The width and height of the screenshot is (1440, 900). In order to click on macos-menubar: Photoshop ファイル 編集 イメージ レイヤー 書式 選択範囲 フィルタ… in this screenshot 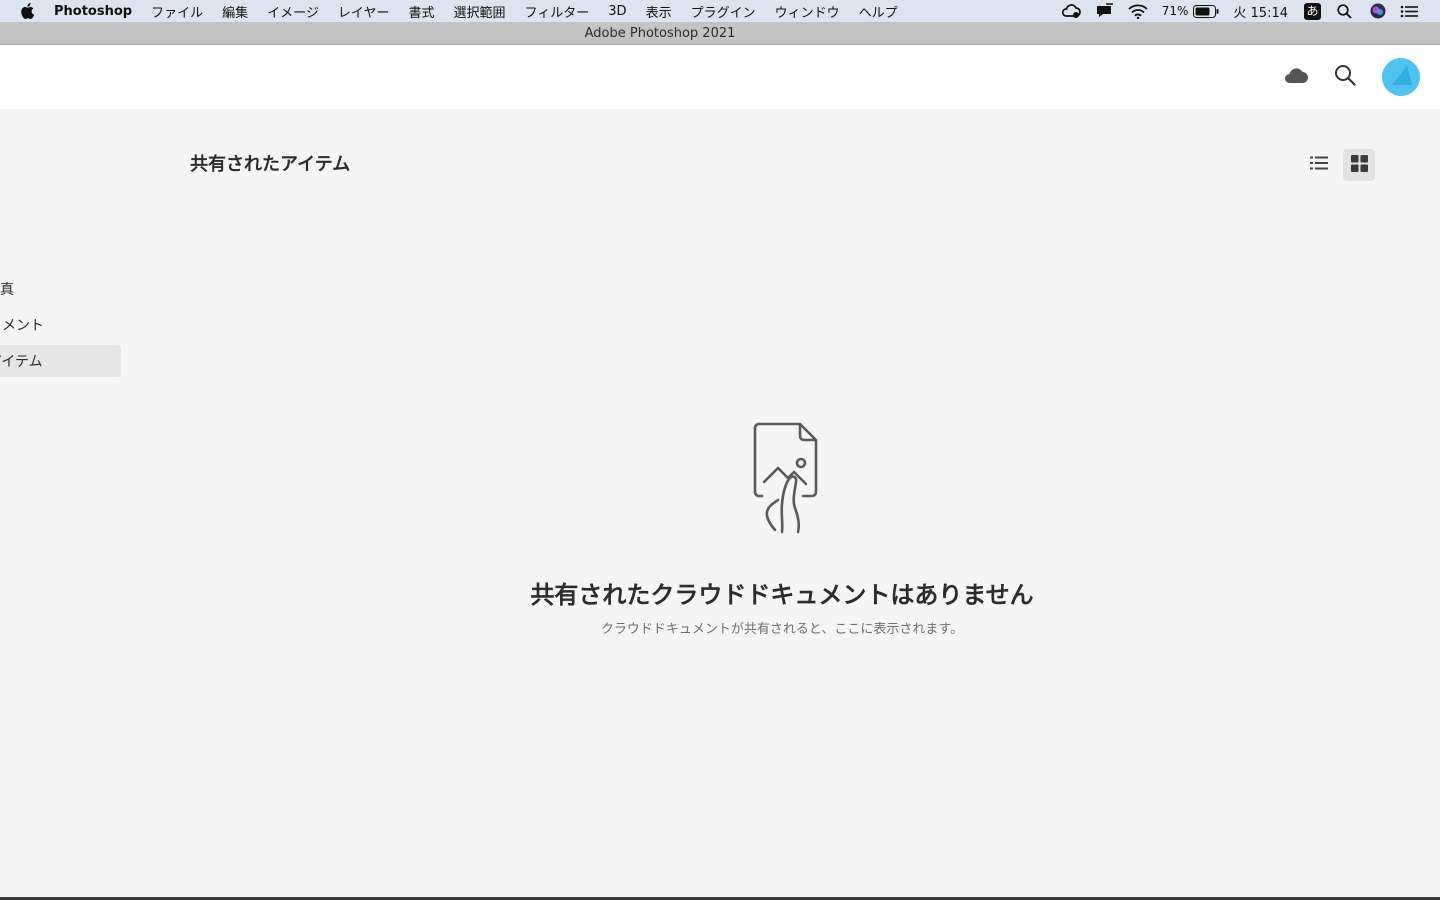, I will do `click(720, 11)`.